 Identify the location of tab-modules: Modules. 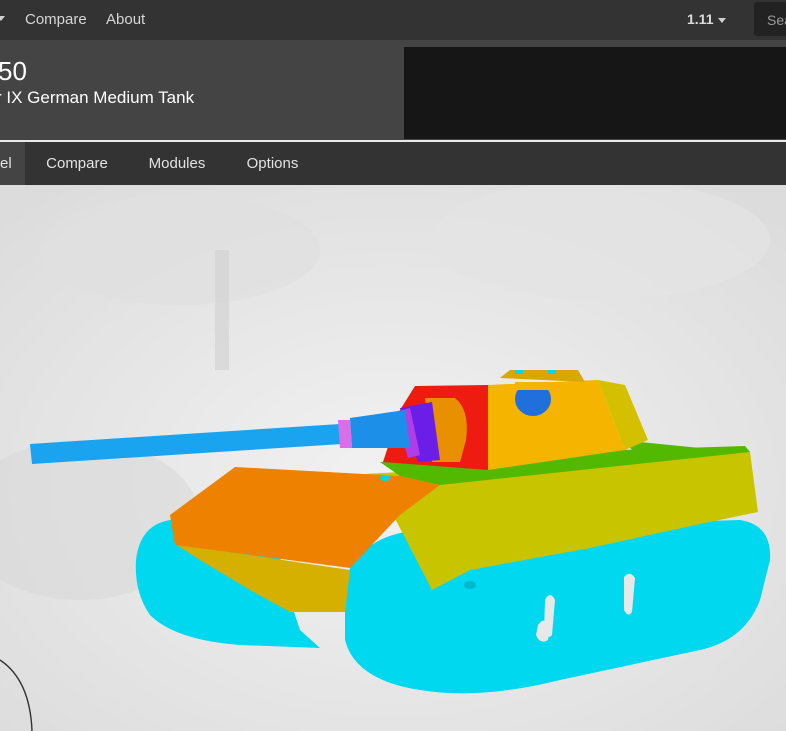
(177, 163).